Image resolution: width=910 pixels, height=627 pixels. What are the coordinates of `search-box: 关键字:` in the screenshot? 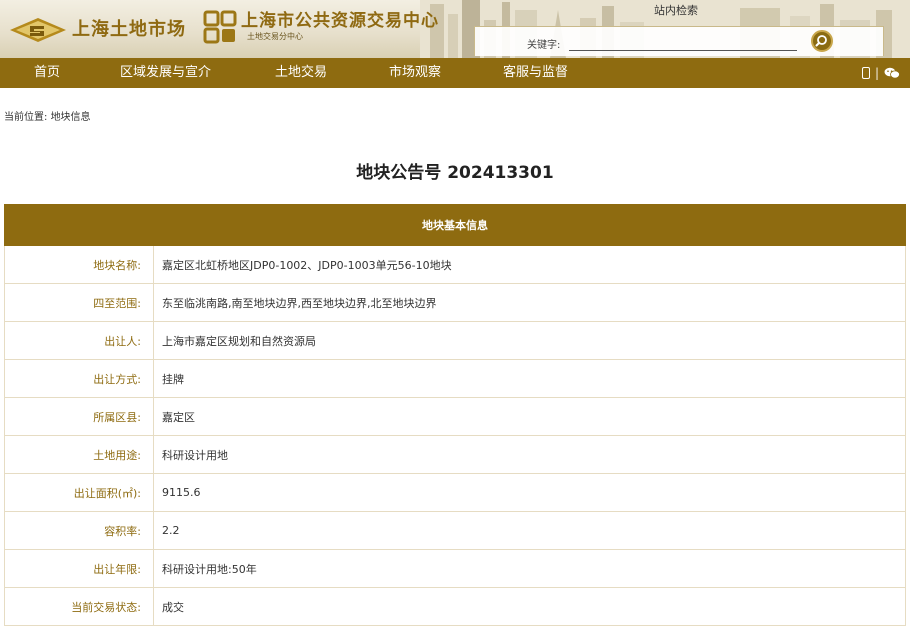 It's located at (679, 41).